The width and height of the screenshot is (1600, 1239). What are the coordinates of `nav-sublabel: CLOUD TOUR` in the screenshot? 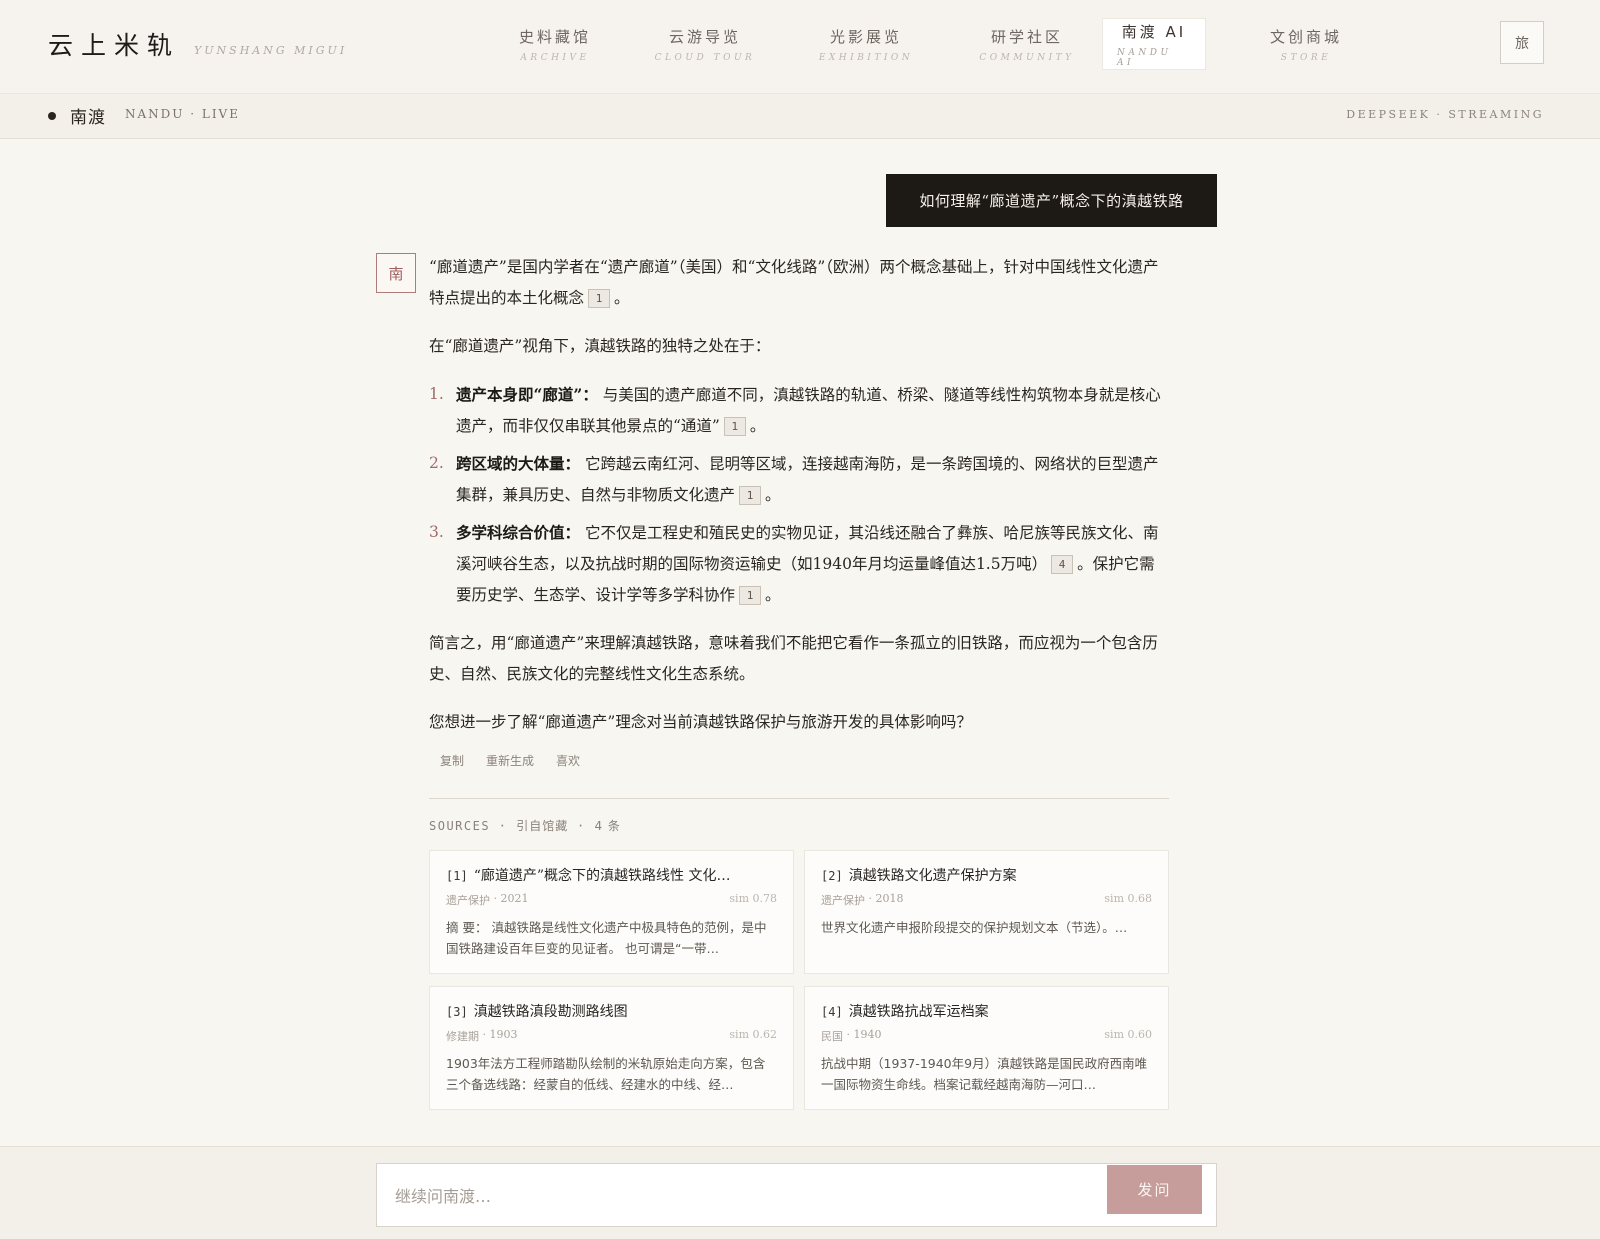 It's located at (705, 57).